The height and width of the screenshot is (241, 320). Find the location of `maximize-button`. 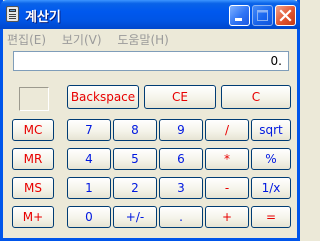

maximize-button is located at coordinates (262, 15).